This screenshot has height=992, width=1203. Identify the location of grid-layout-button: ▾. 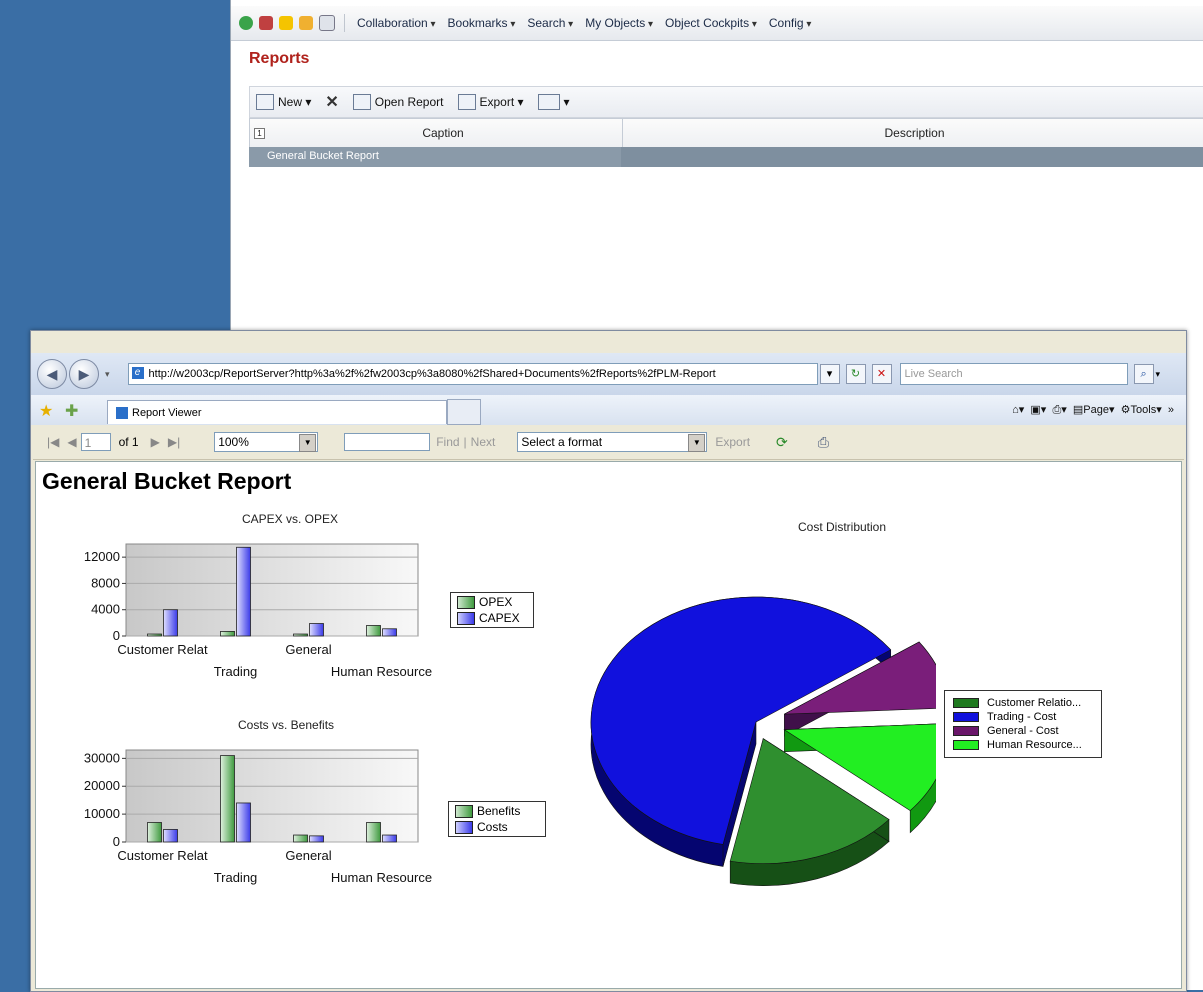
(553, 102).